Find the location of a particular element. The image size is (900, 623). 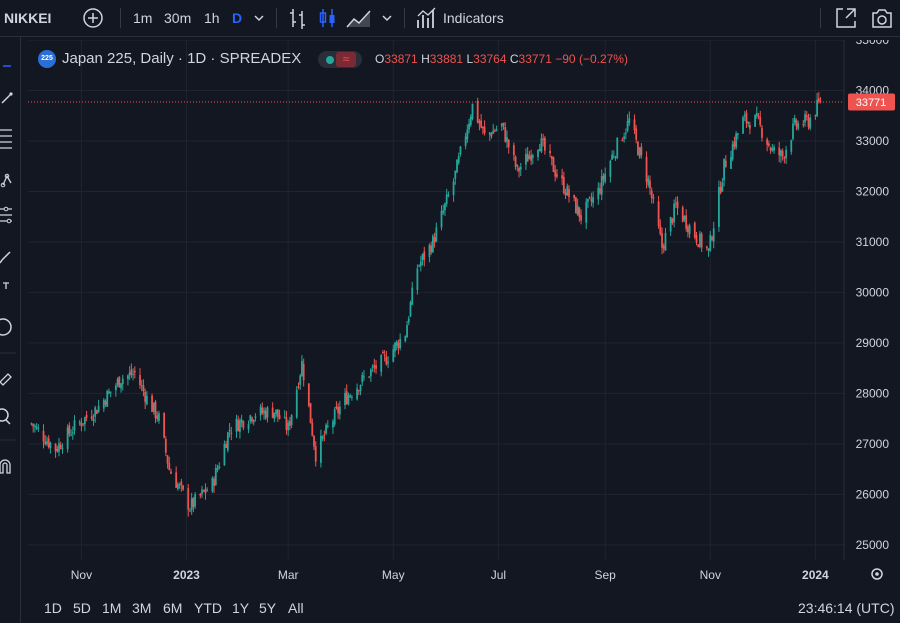

time-axis: Nov 2023 Mar May Jul Sep Nov 2024 is located at coordinates (450, 575).